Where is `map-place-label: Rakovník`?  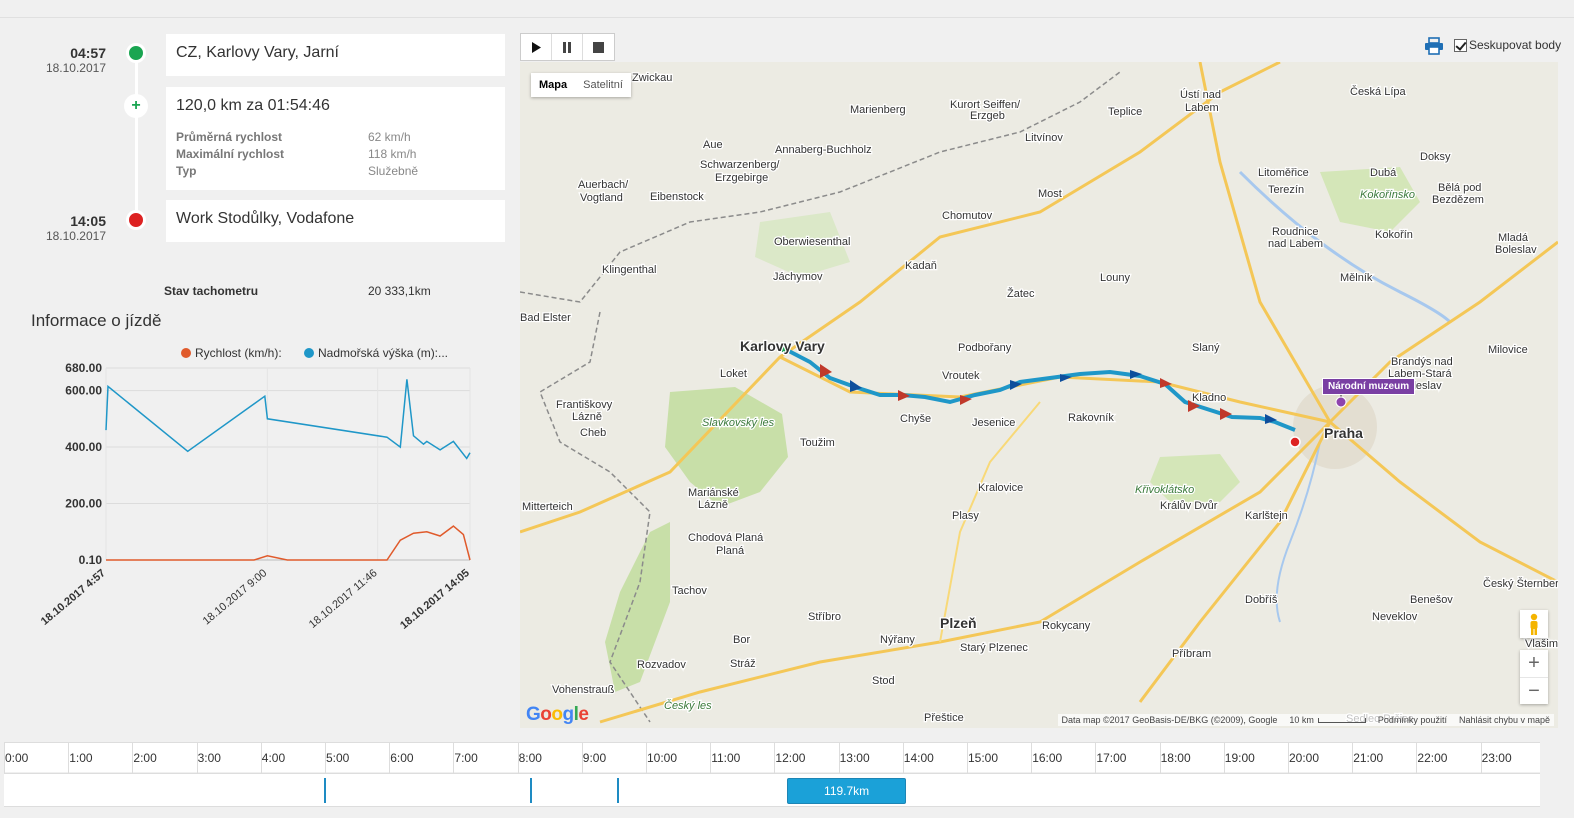 map-place-label: Rakovník is located at coordinates (1091, 418).